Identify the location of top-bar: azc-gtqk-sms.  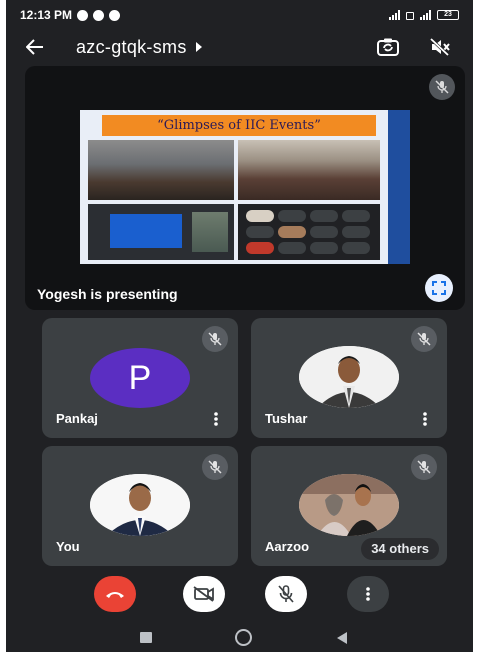
(239, 47).